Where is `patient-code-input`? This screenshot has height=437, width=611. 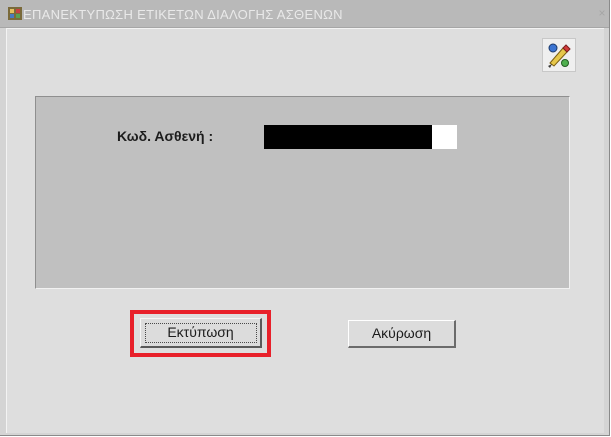
patient-code-input is located at coordinates (348, 137).